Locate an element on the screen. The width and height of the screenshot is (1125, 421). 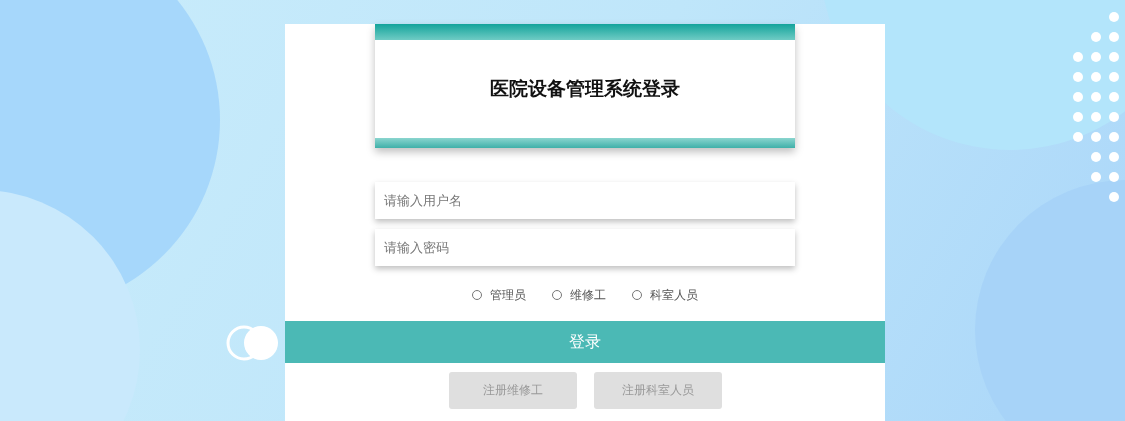
role-radio: 维修工 is located at coordinates (579, 295).